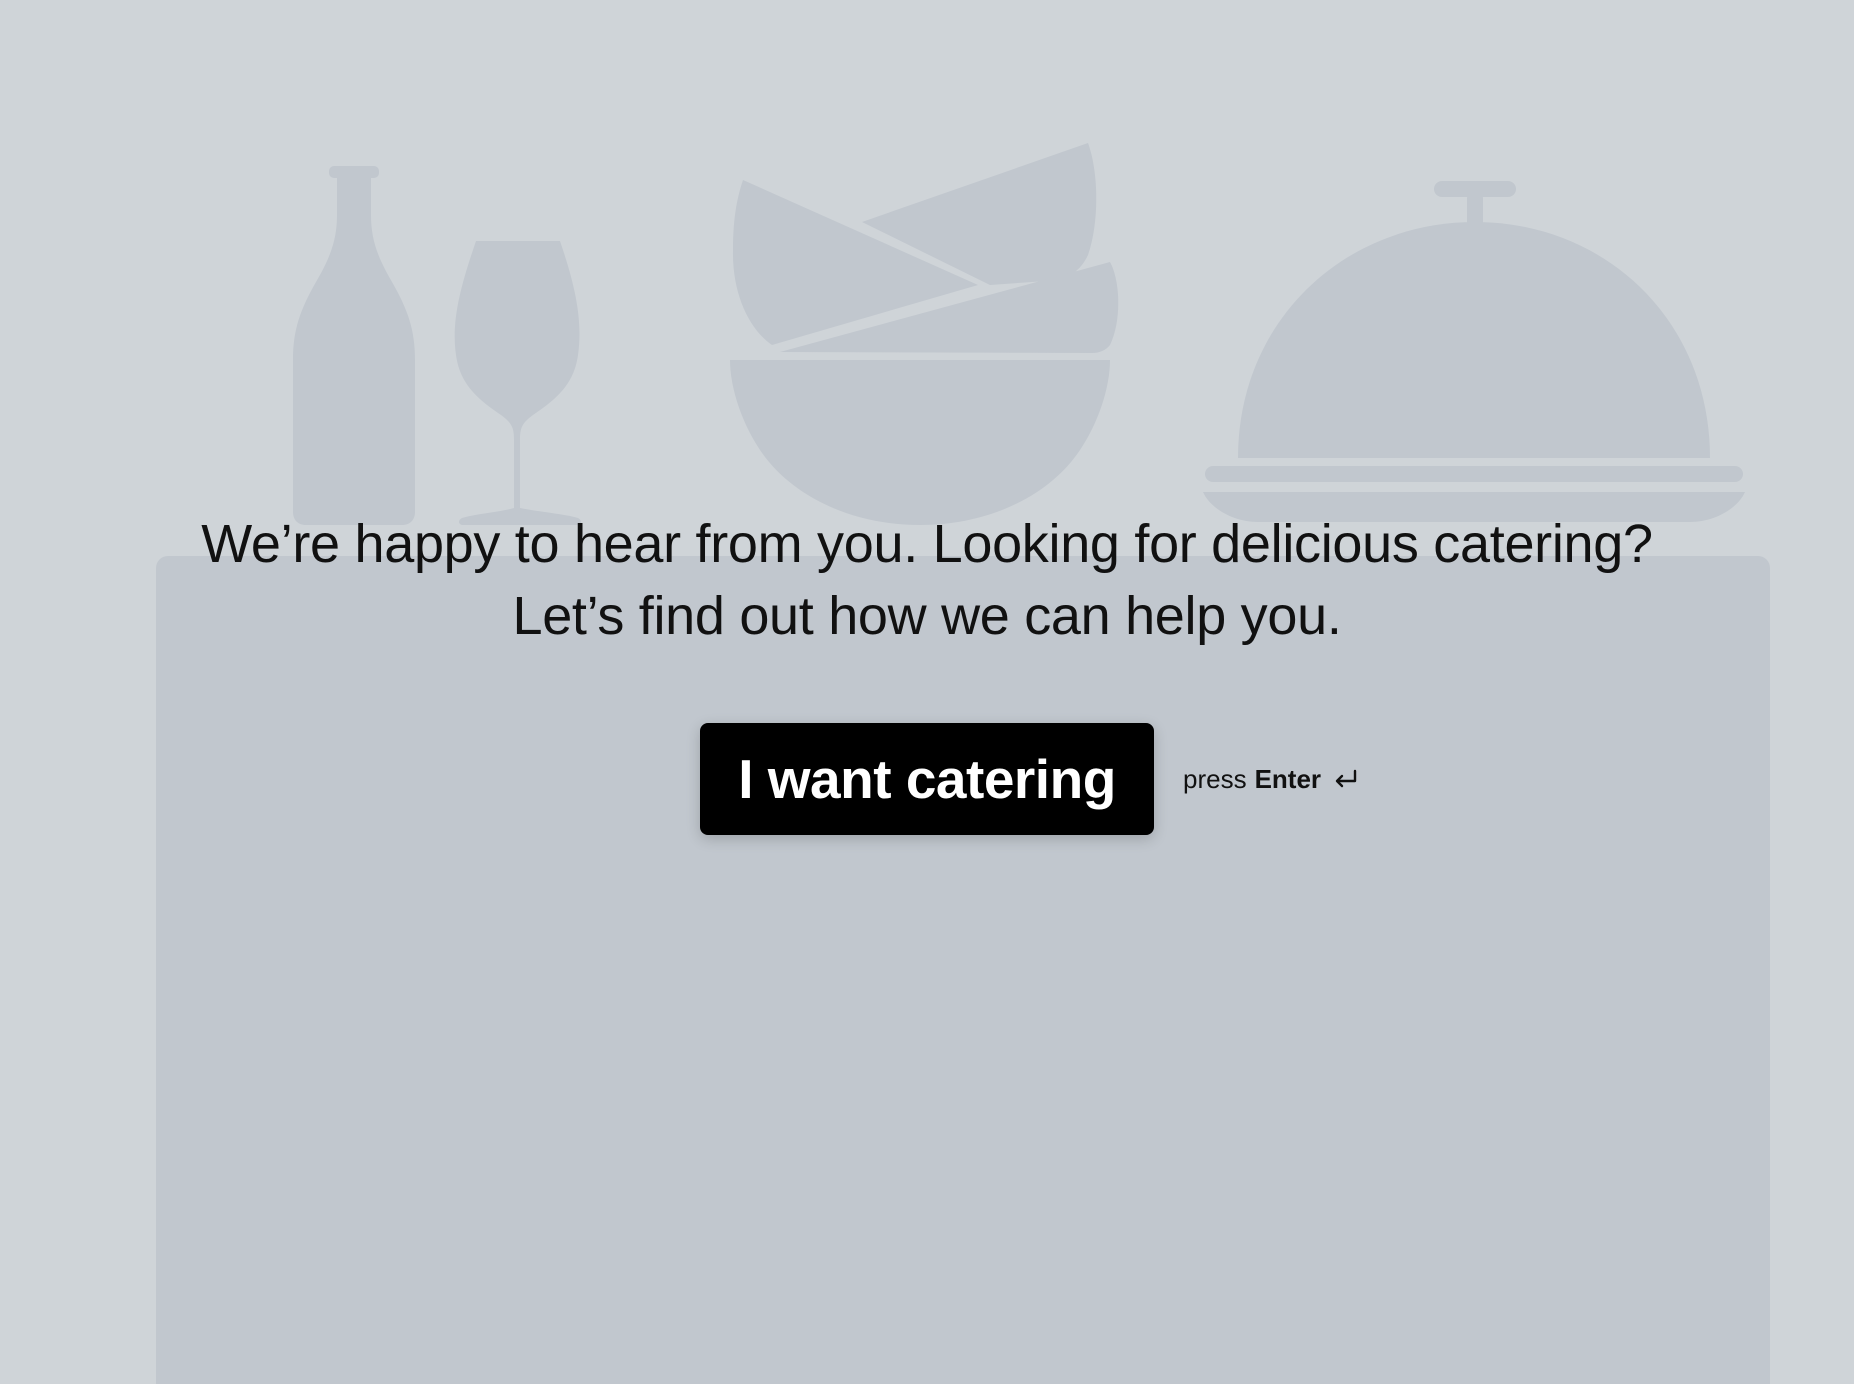 The height and width of the screenshot is (1384, 1854). What do you see at coordinates (1215, 778) in the screenshot?
I see `hint-prefix: press` at bounding box center [1215, 778].